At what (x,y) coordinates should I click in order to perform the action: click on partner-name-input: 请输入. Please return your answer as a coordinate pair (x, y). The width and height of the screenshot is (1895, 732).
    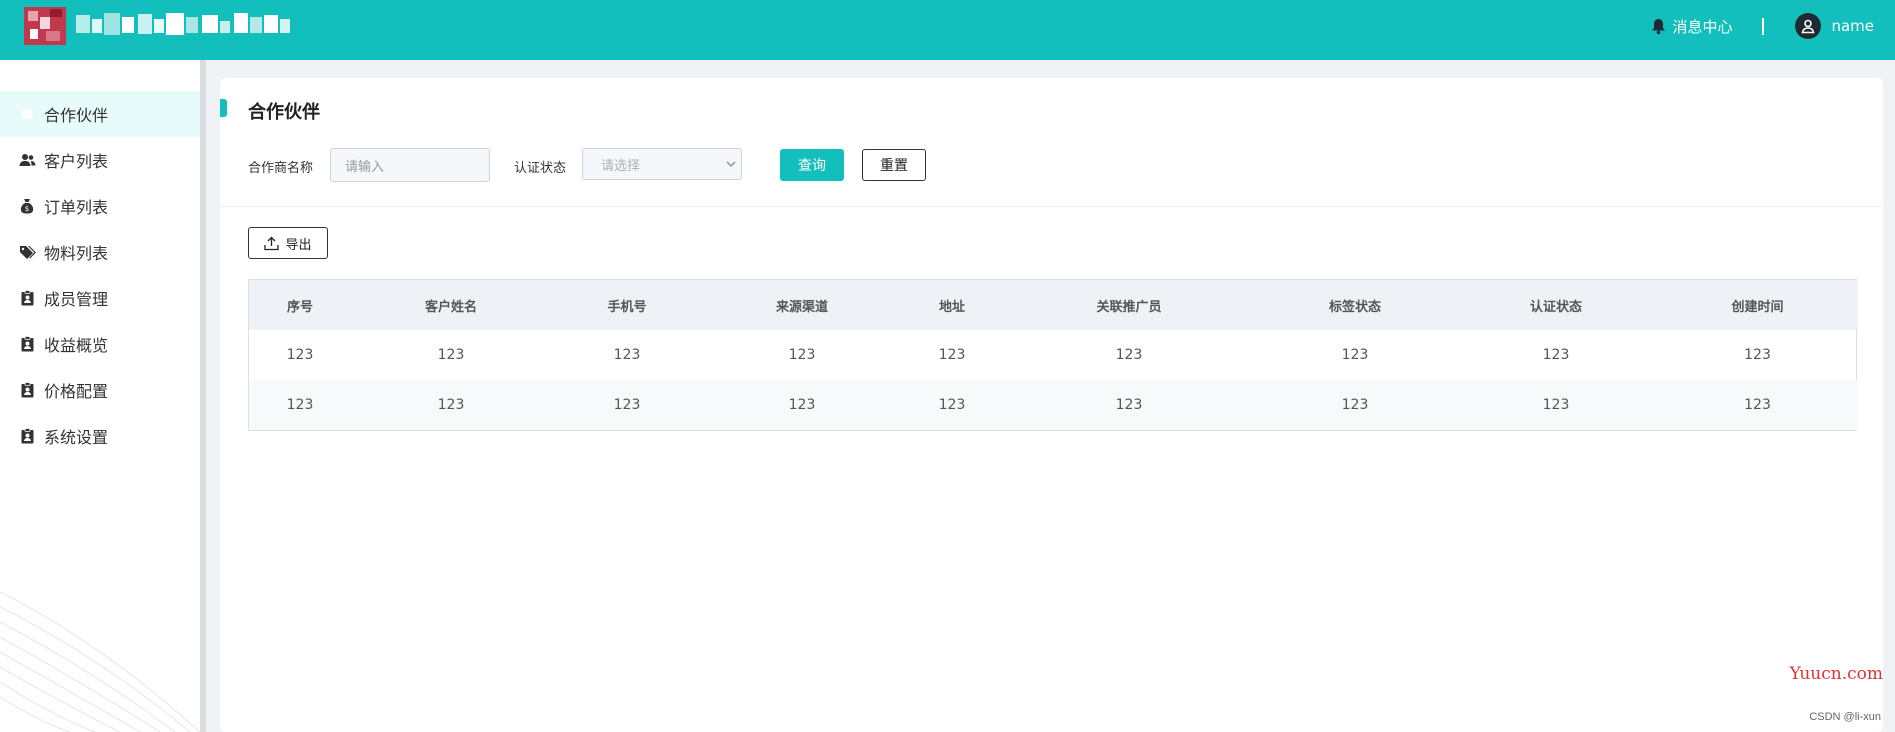
    Looking at the image, I should click on (410, 165).